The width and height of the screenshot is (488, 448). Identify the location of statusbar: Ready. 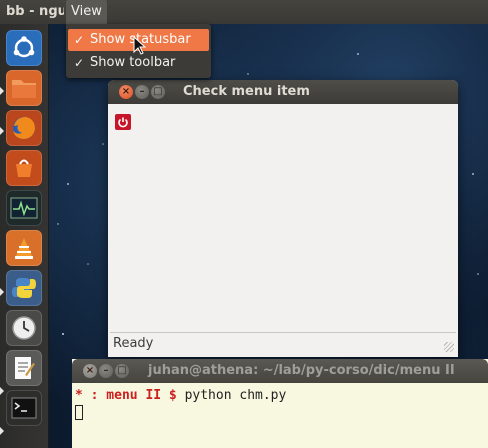
(283, 343).